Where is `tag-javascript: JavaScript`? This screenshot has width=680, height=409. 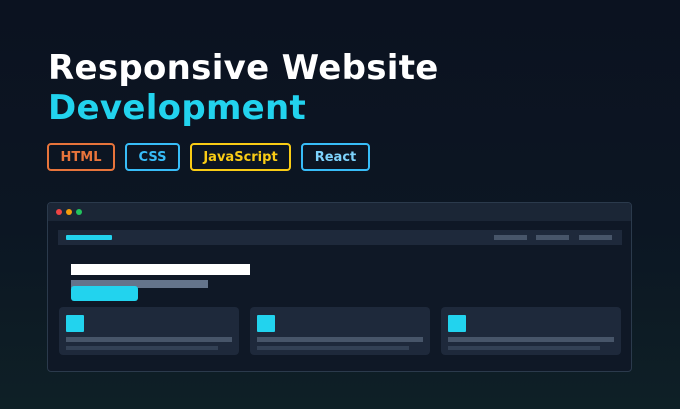 tag-javascript: JavaScript is located at coordinates (240, 157).